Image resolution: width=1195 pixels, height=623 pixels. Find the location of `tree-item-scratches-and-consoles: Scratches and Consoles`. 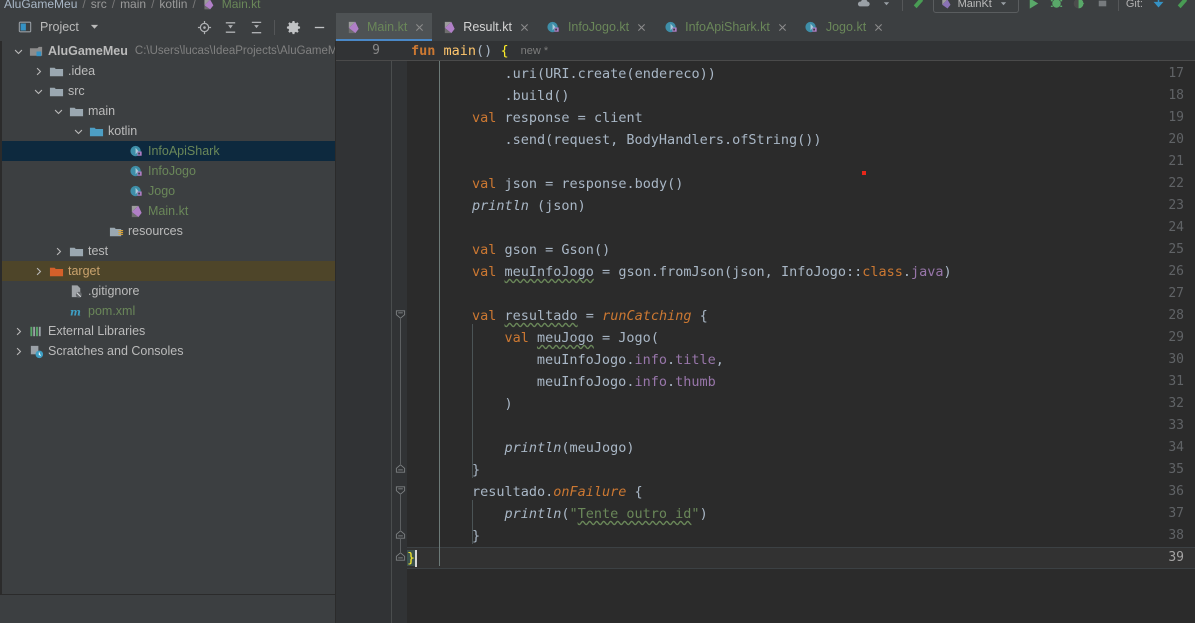

tree-item-scratches-and-consoles: Scratches and Consoles is located at coordinates (167, 351).